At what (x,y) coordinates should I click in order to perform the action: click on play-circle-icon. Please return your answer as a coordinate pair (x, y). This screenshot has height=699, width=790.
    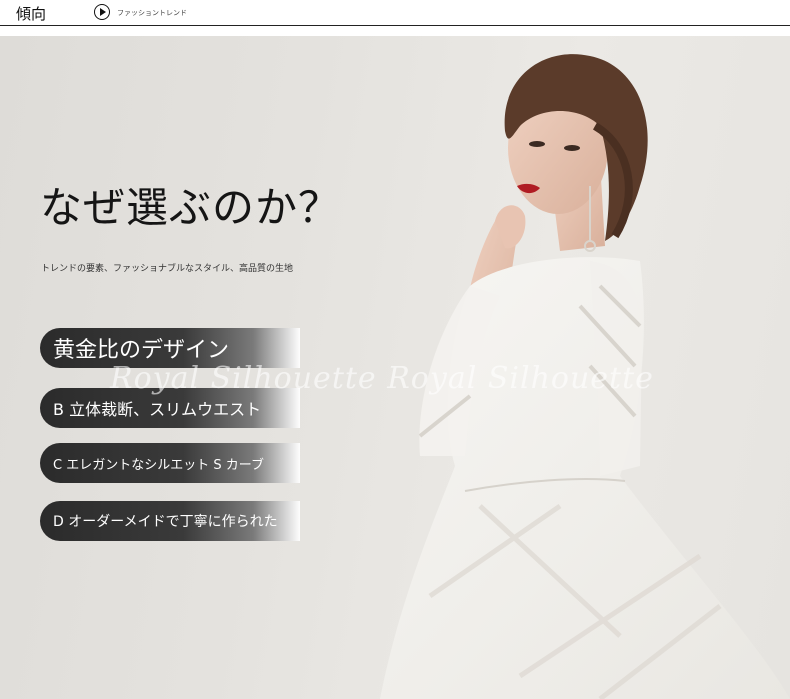
    Looking at the image, I should click on (102, 12).